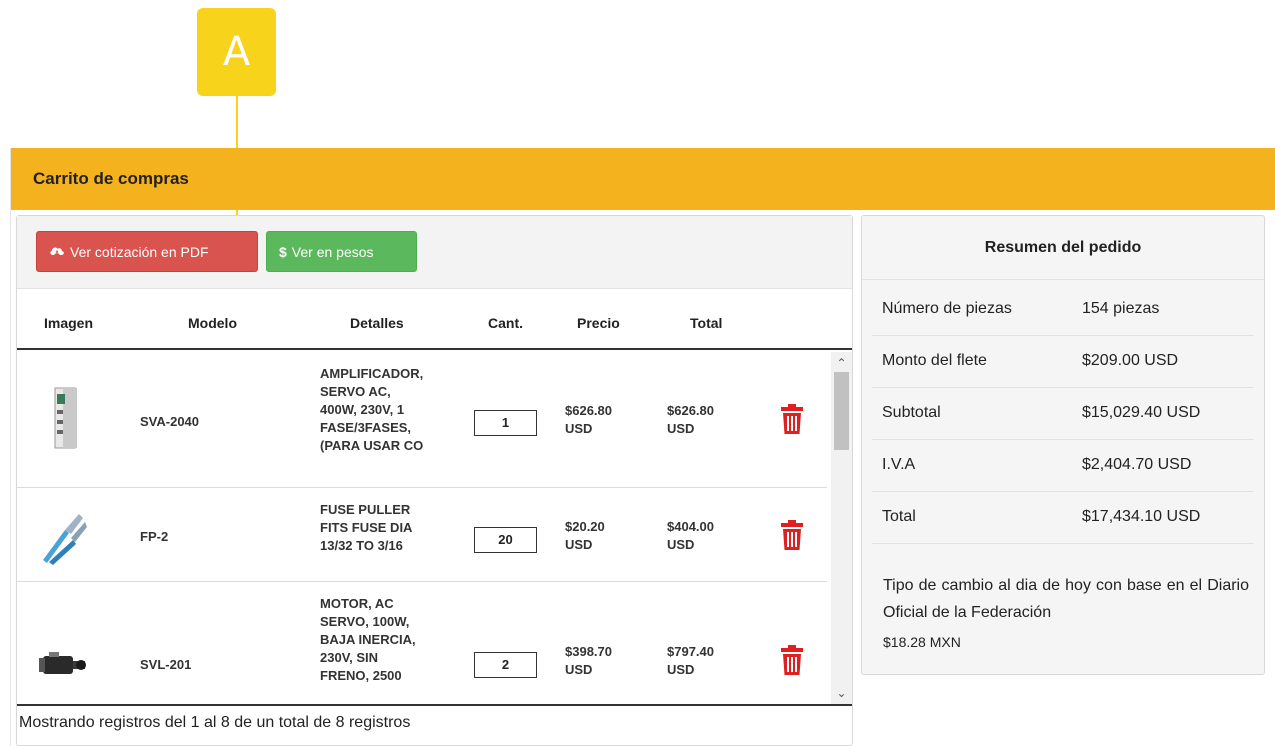 Image resolution: width=1275 pixels, height=746 pixels. Describe the element at coordinates (841, 693) in the screenshot. I see `scroll-down-icon: ⌄` at that location.